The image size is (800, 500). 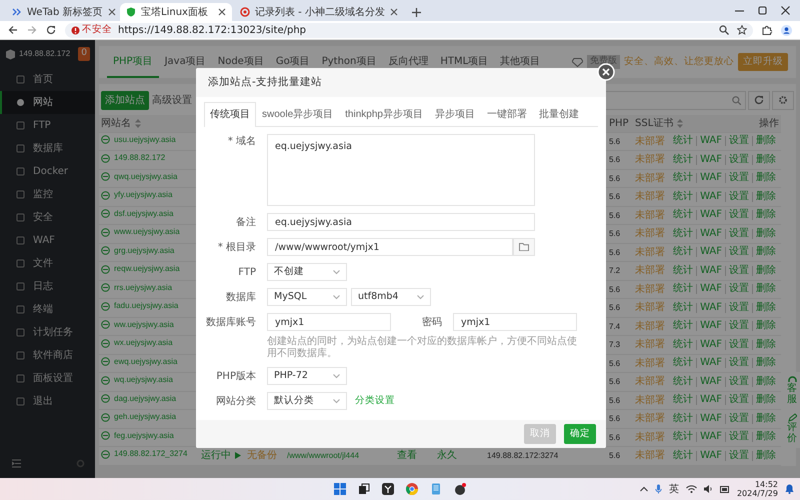 I want to click on confirm-button: 确定, so click(x=580, y=434).